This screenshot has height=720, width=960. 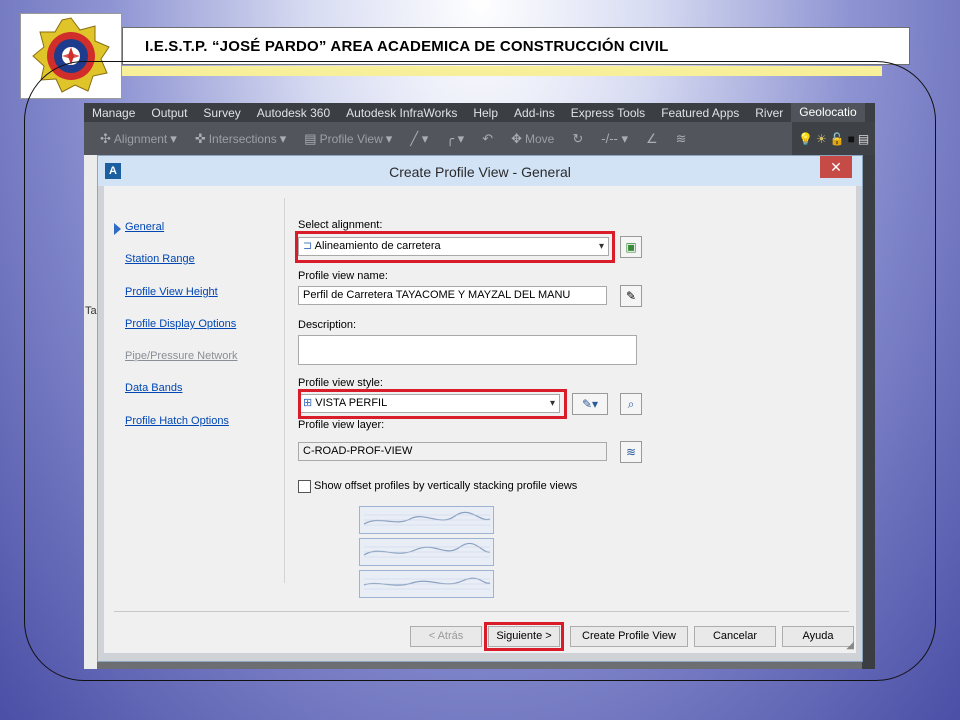 What do you see at coordinates (293, 113) in the screenshot?
I see `ribbon-tab-autodesk-360: Autodesk 360` at bounding box center [293, 113].